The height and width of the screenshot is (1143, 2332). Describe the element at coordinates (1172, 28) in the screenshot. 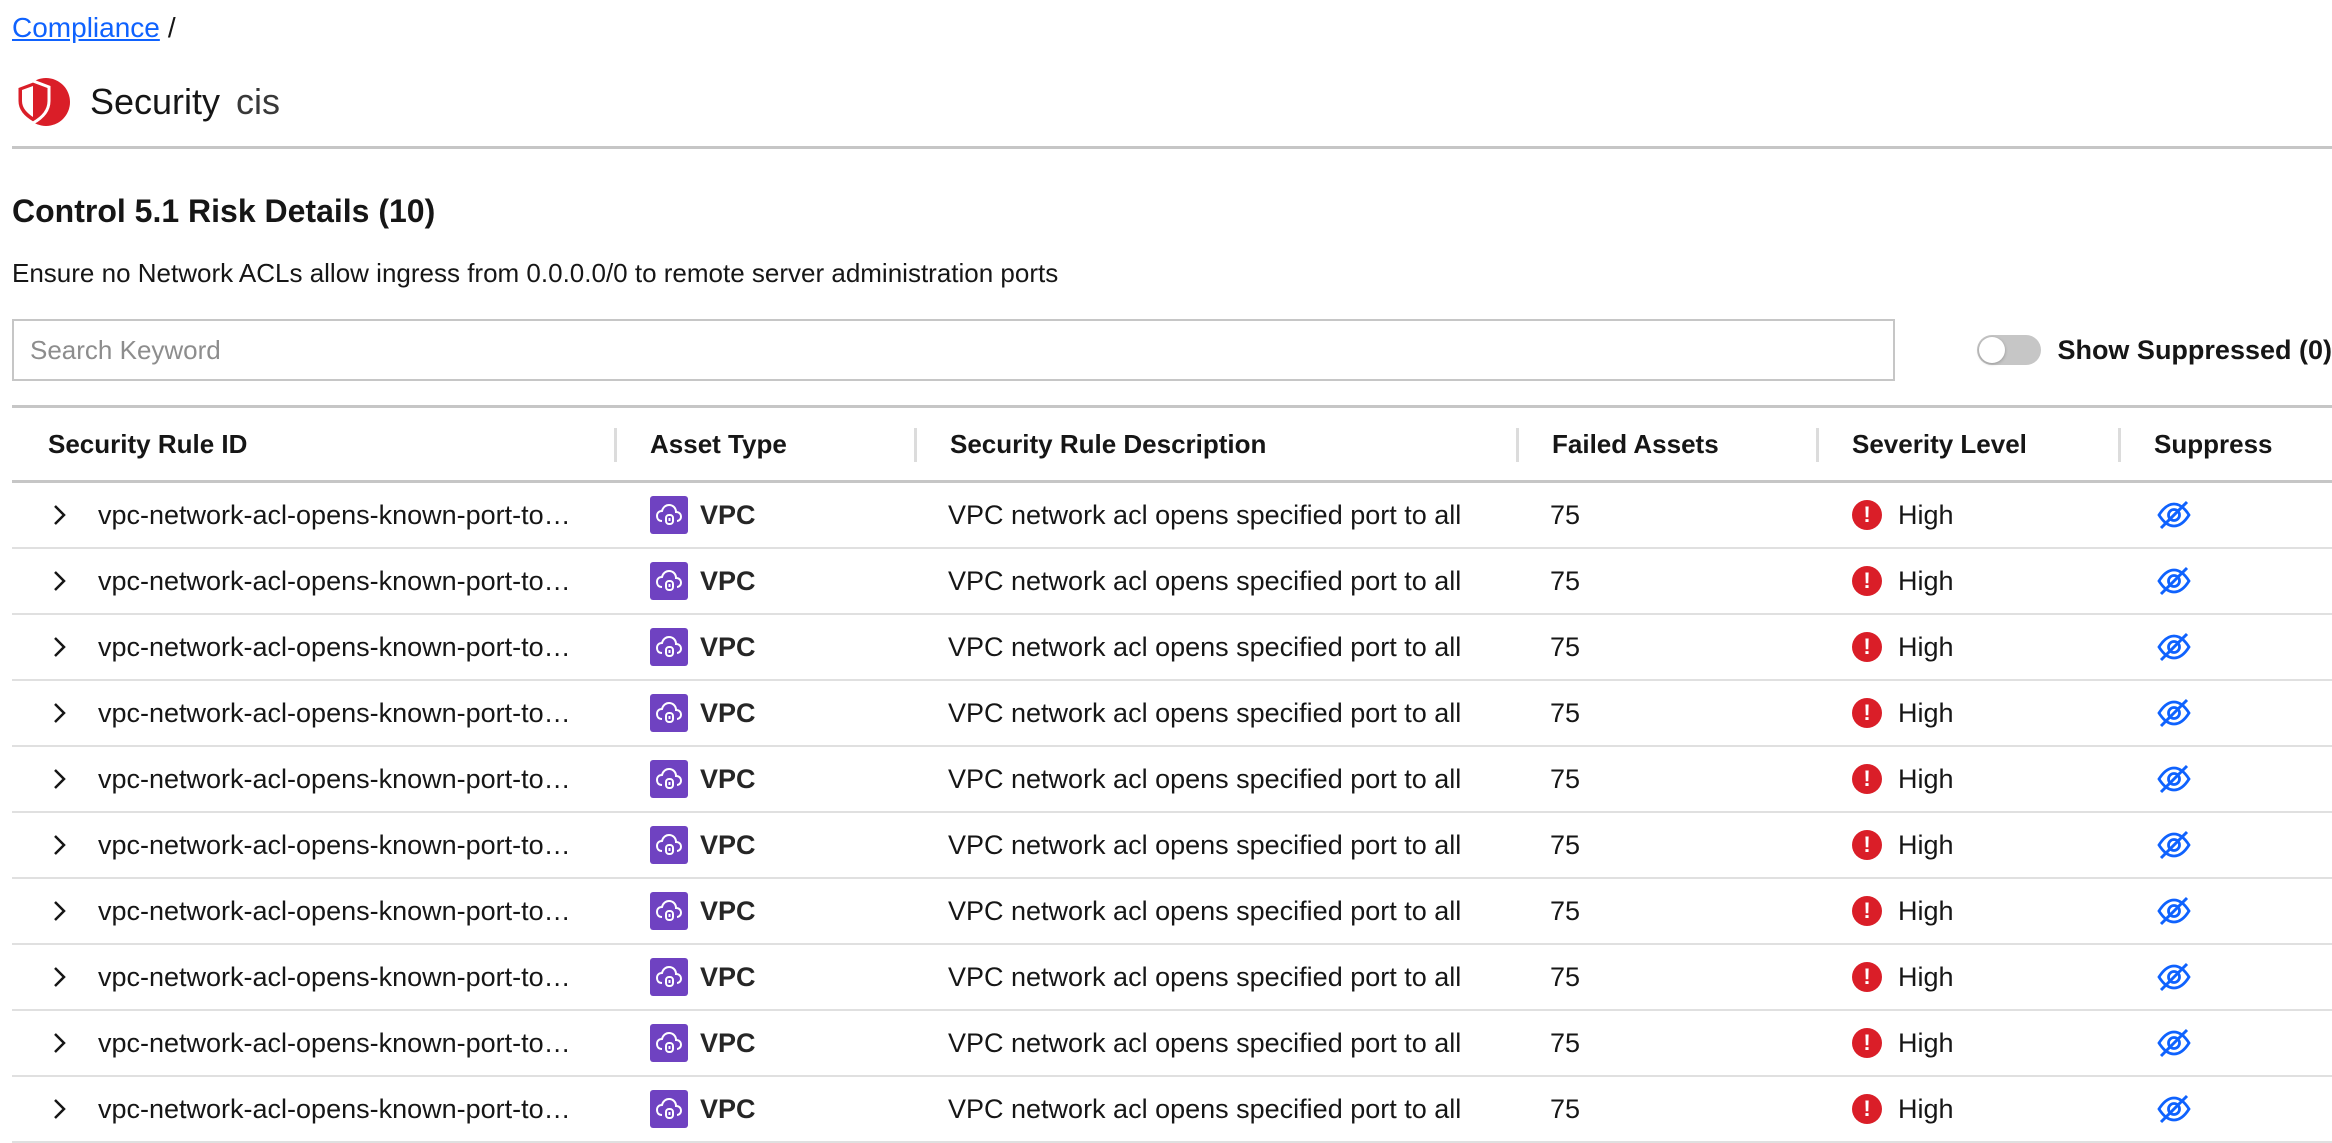

I see `breadcrumb: Compliance /` at that location.